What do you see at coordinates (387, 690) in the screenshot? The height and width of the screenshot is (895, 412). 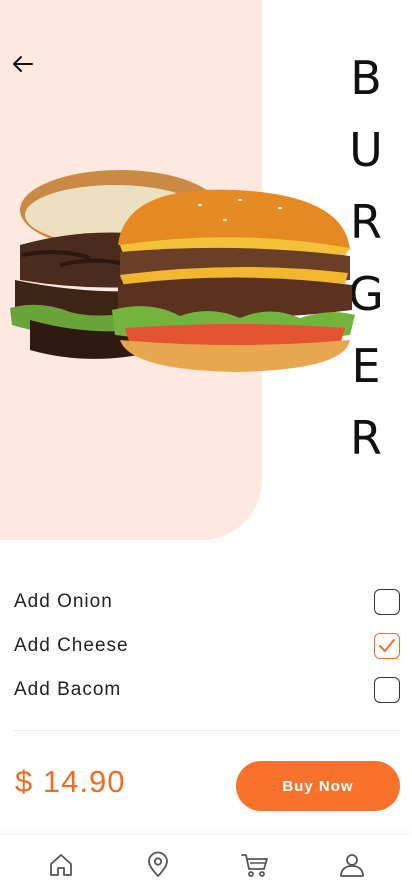 I see `bacon-checkbox` at bounding box center [387, 690].